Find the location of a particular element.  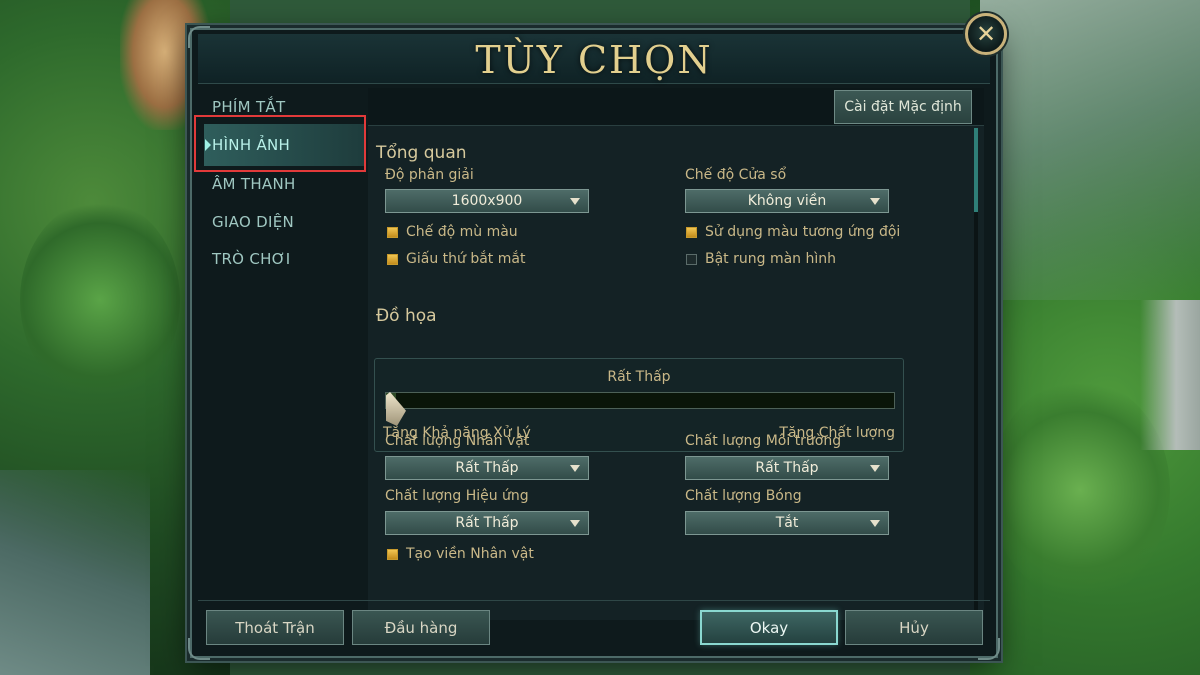

environment-quality-select: Rất Thấp is located at coordinates (787, 468).